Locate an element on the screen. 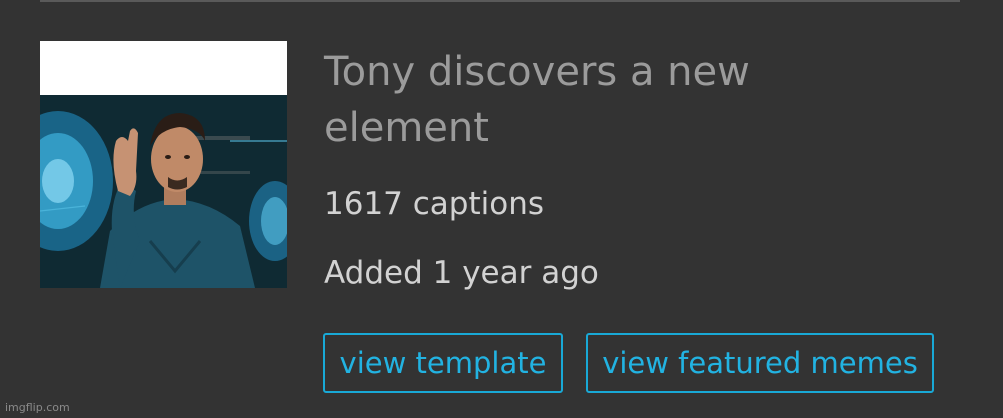 Image resolution: width=1003 pixels, height=418 pixels. thumbnail-image is located at coordinates (163, 164).